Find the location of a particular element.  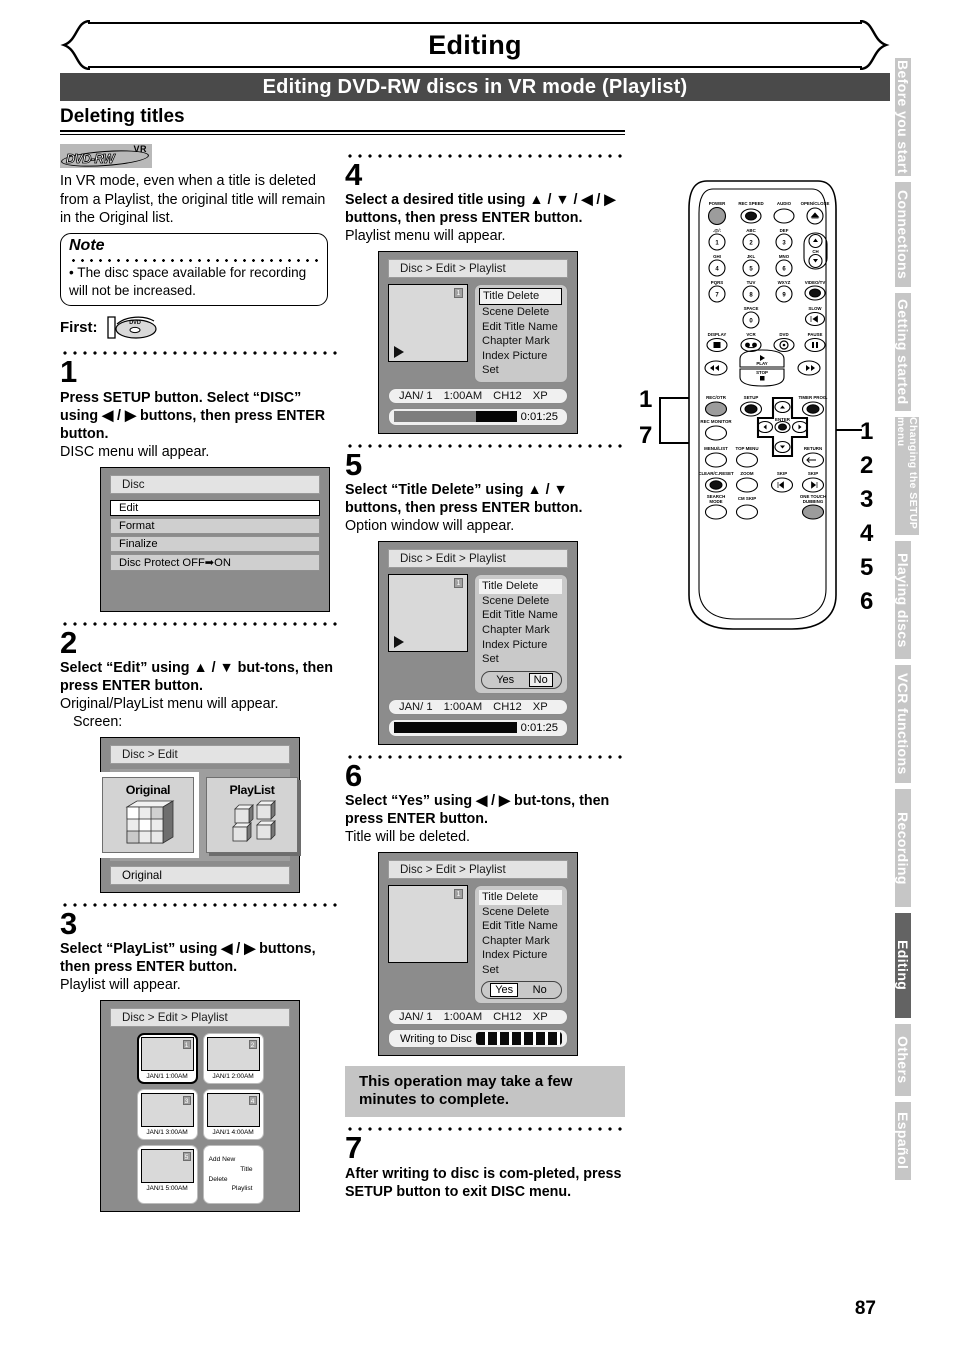

yes-no-prompt: Yes No is located at coordinates (521, 990).